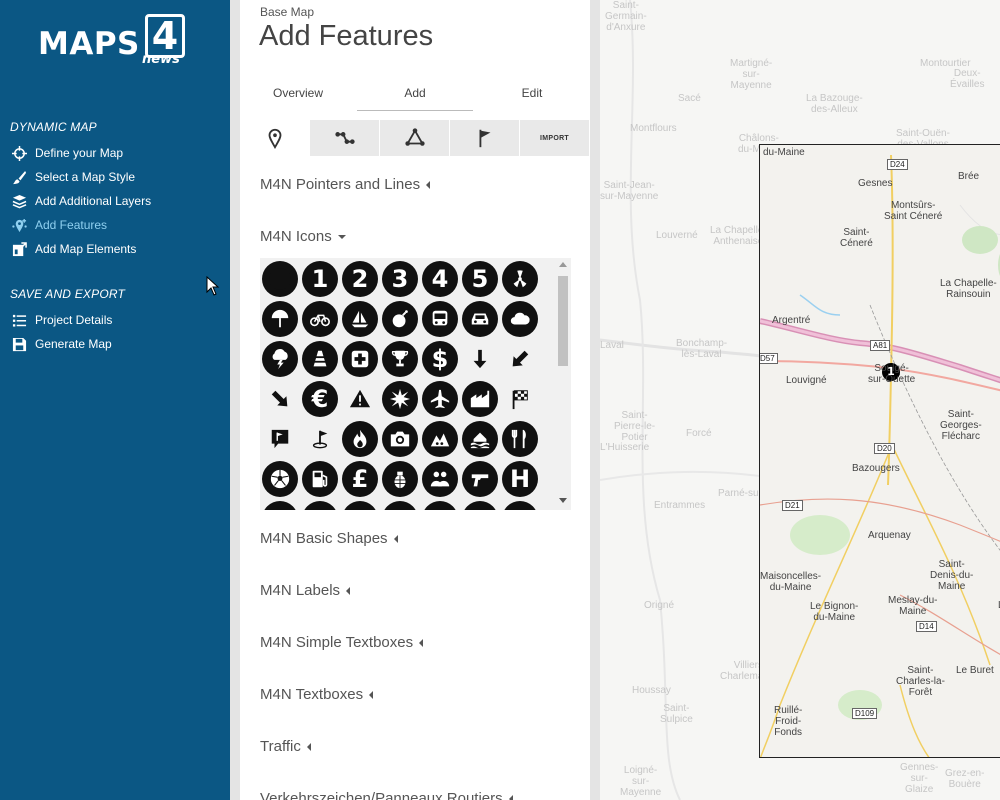  I want to click on scroll-thumb, so click(563, 321).